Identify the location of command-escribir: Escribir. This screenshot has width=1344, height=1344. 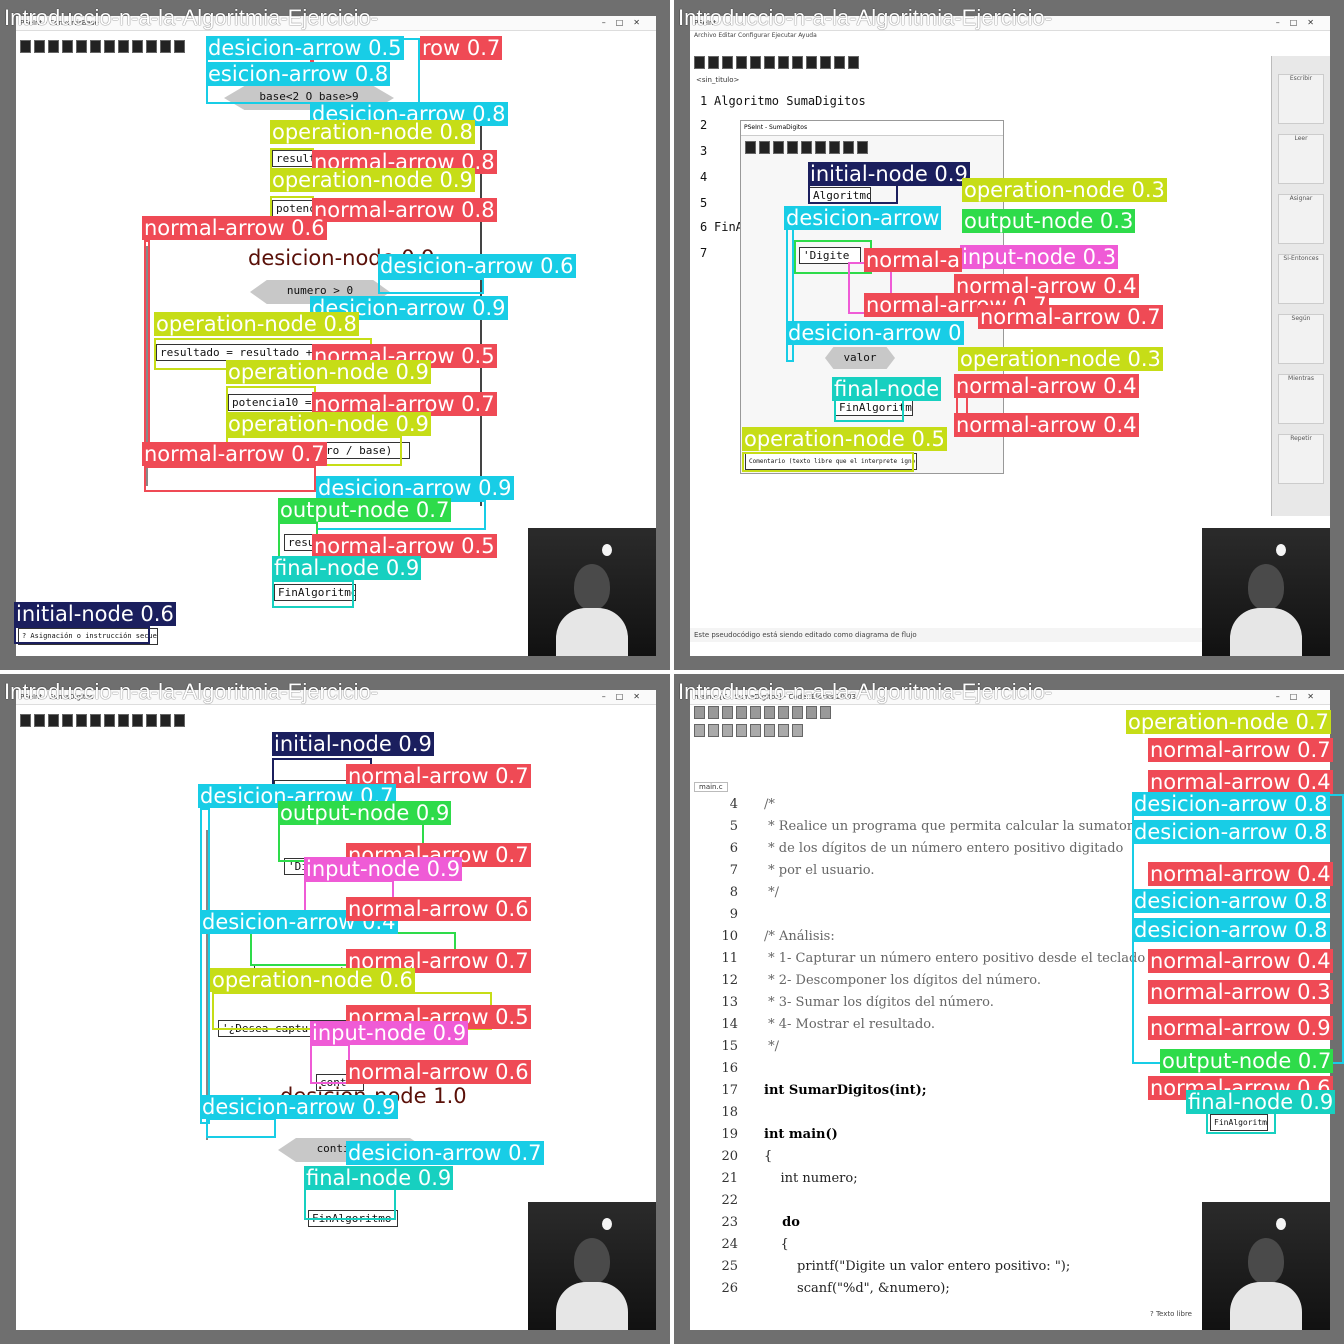
(1301, 99).